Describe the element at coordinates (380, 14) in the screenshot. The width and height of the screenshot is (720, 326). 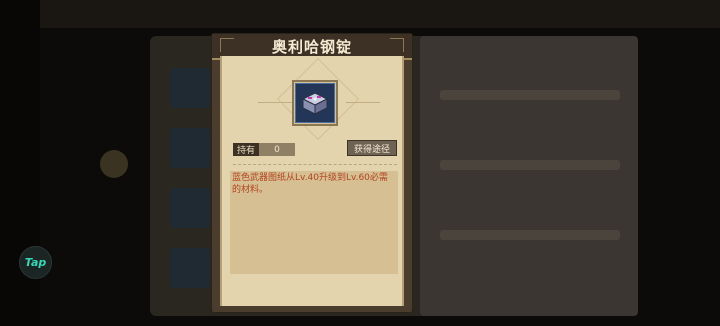
I see `background-top-bar` at that location.